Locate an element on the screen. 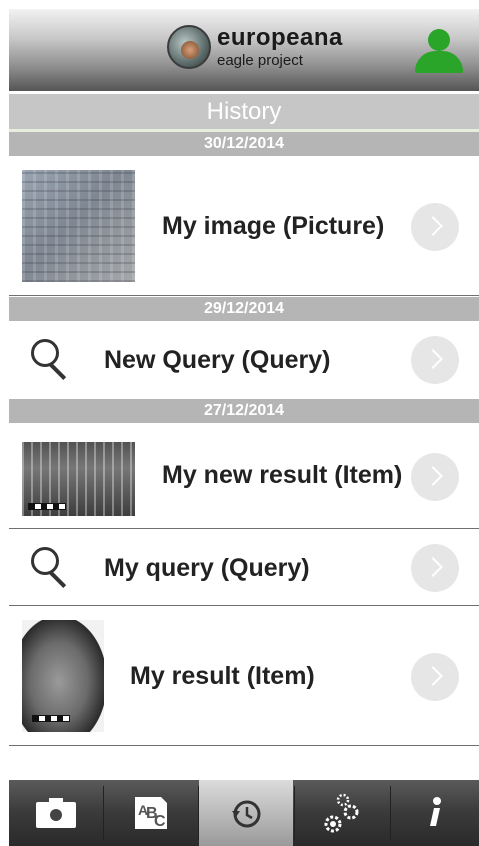  logo-emblem-icon is located at coordinates (189, 47).